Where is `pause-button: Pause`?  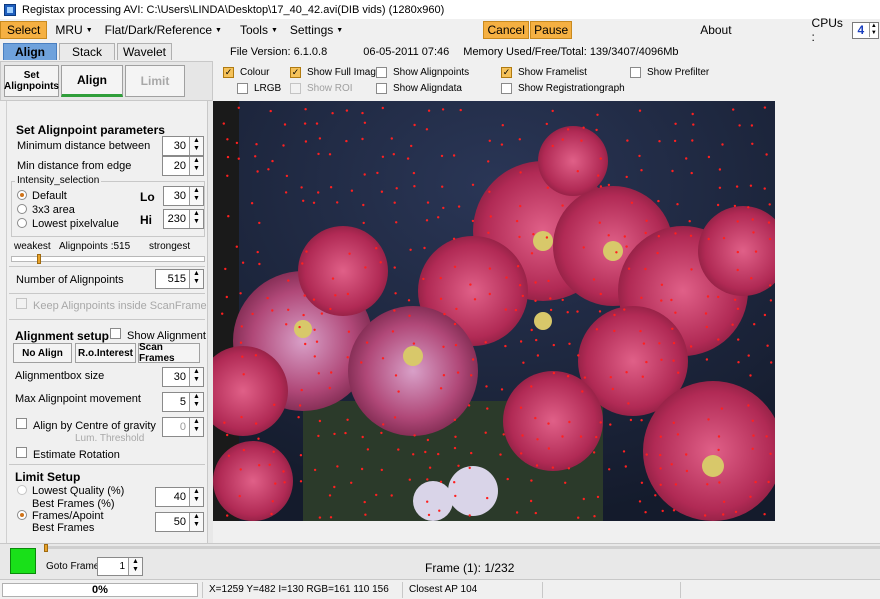 pause-button: Pause is located at coordinates (551, 30).